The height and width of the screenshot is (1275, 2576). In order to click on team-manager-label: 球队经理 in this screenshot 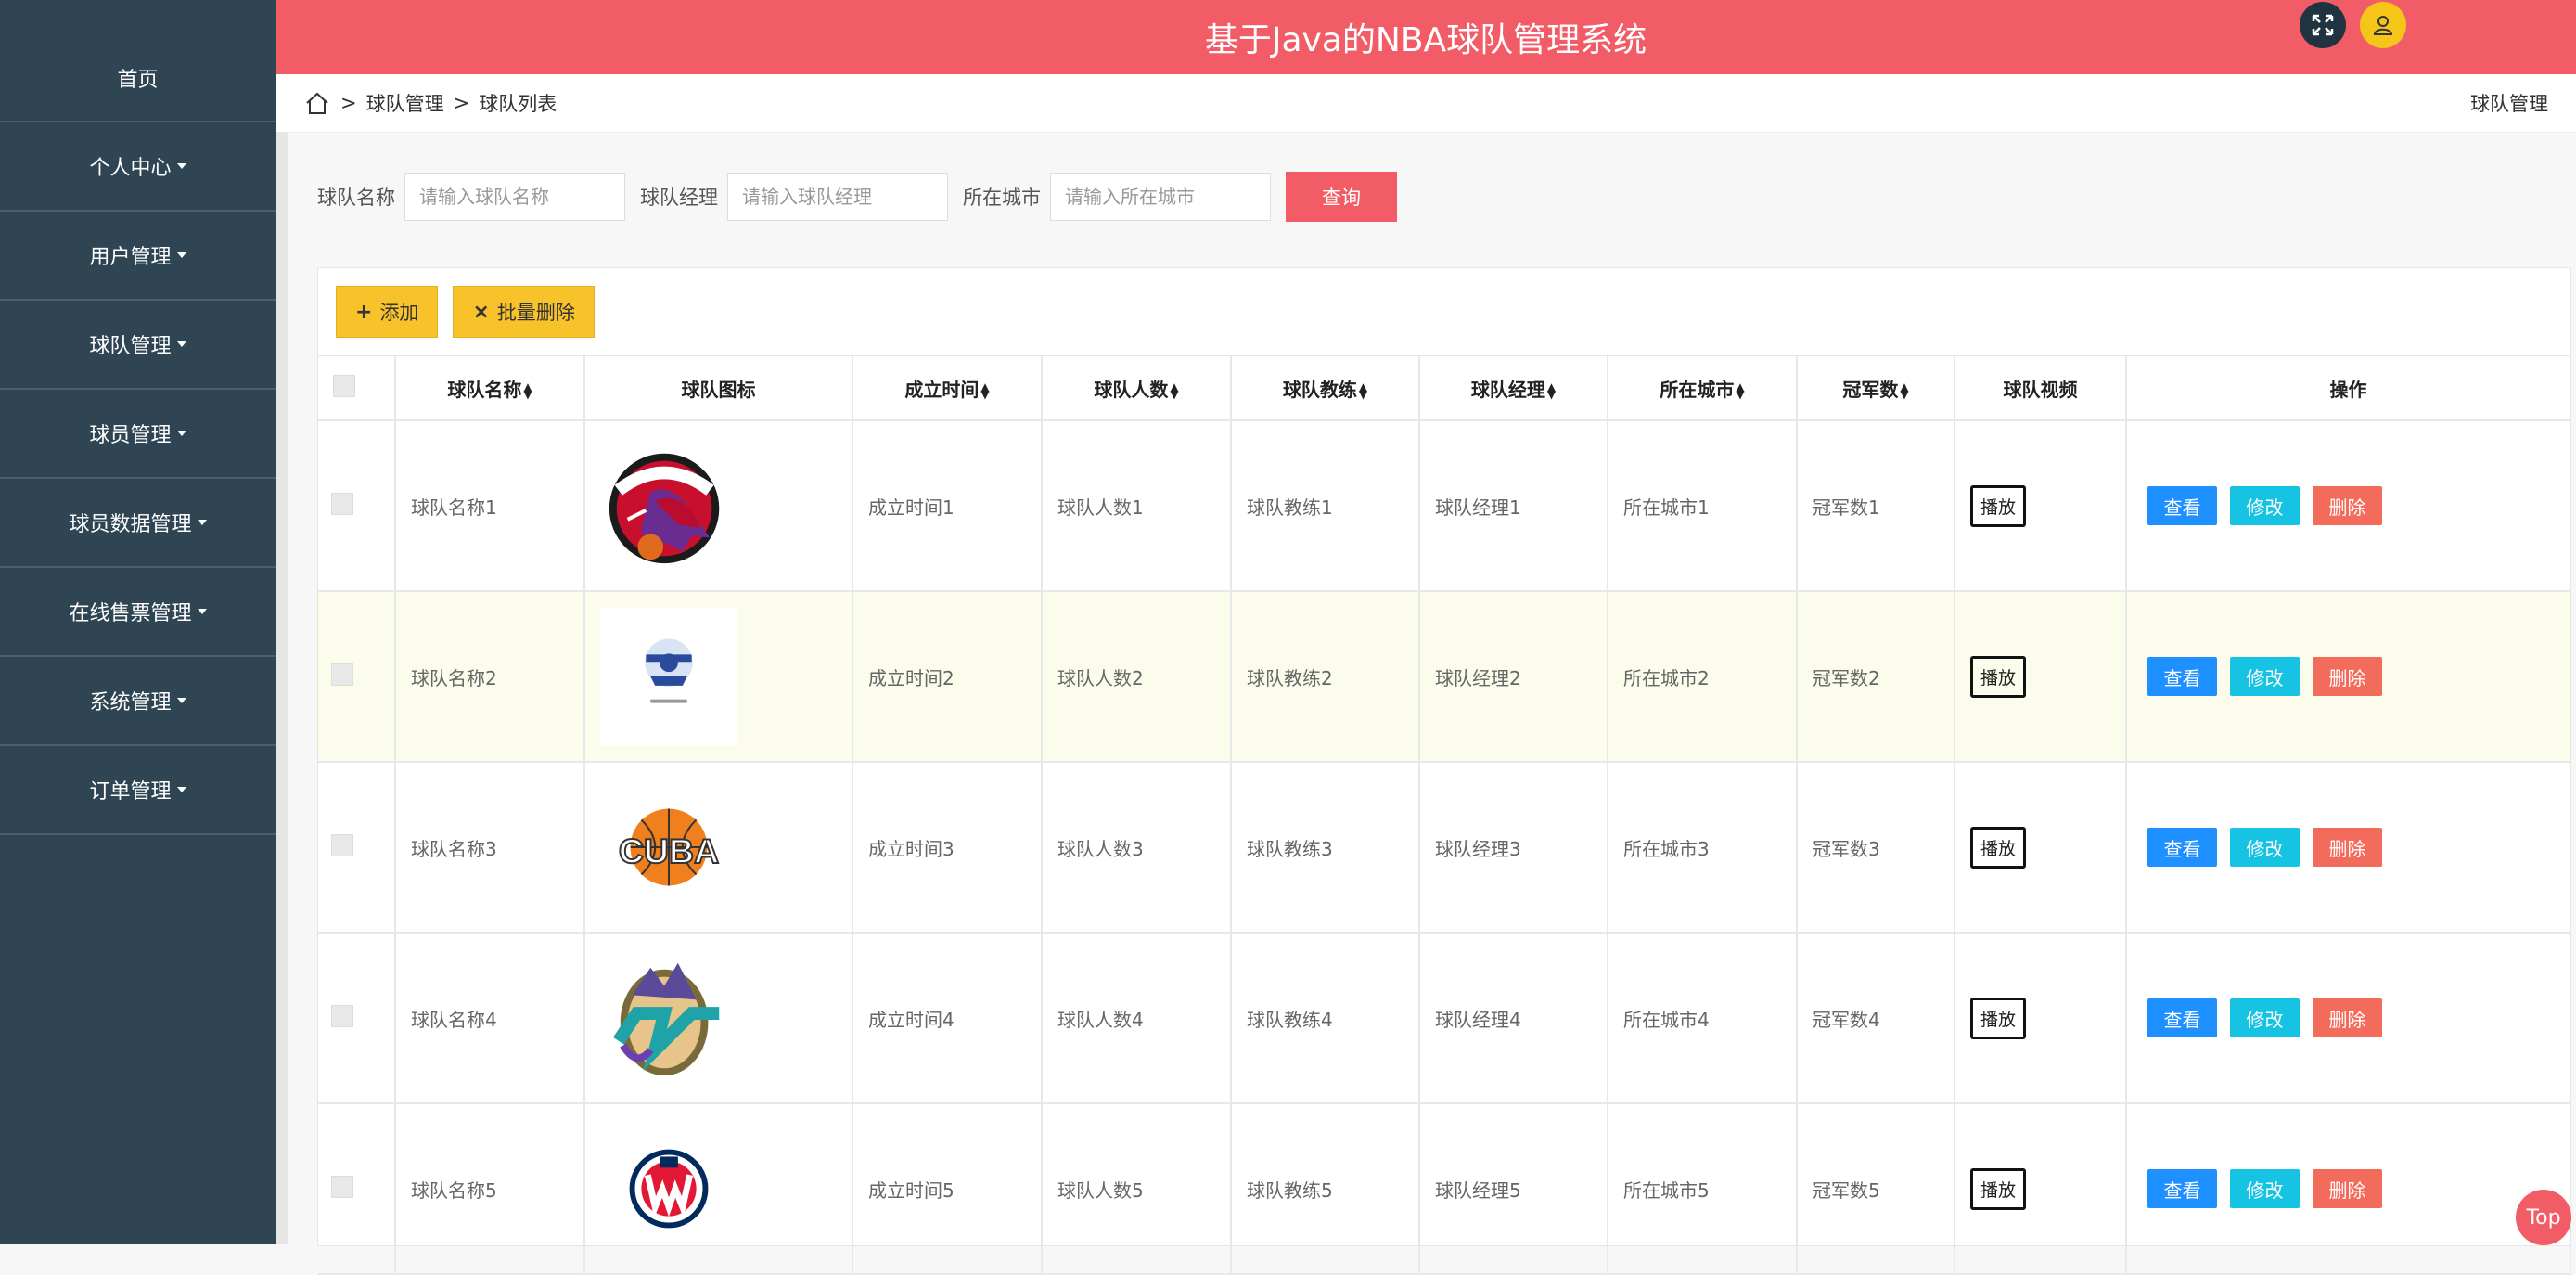, I will do `click(679, 198)`.